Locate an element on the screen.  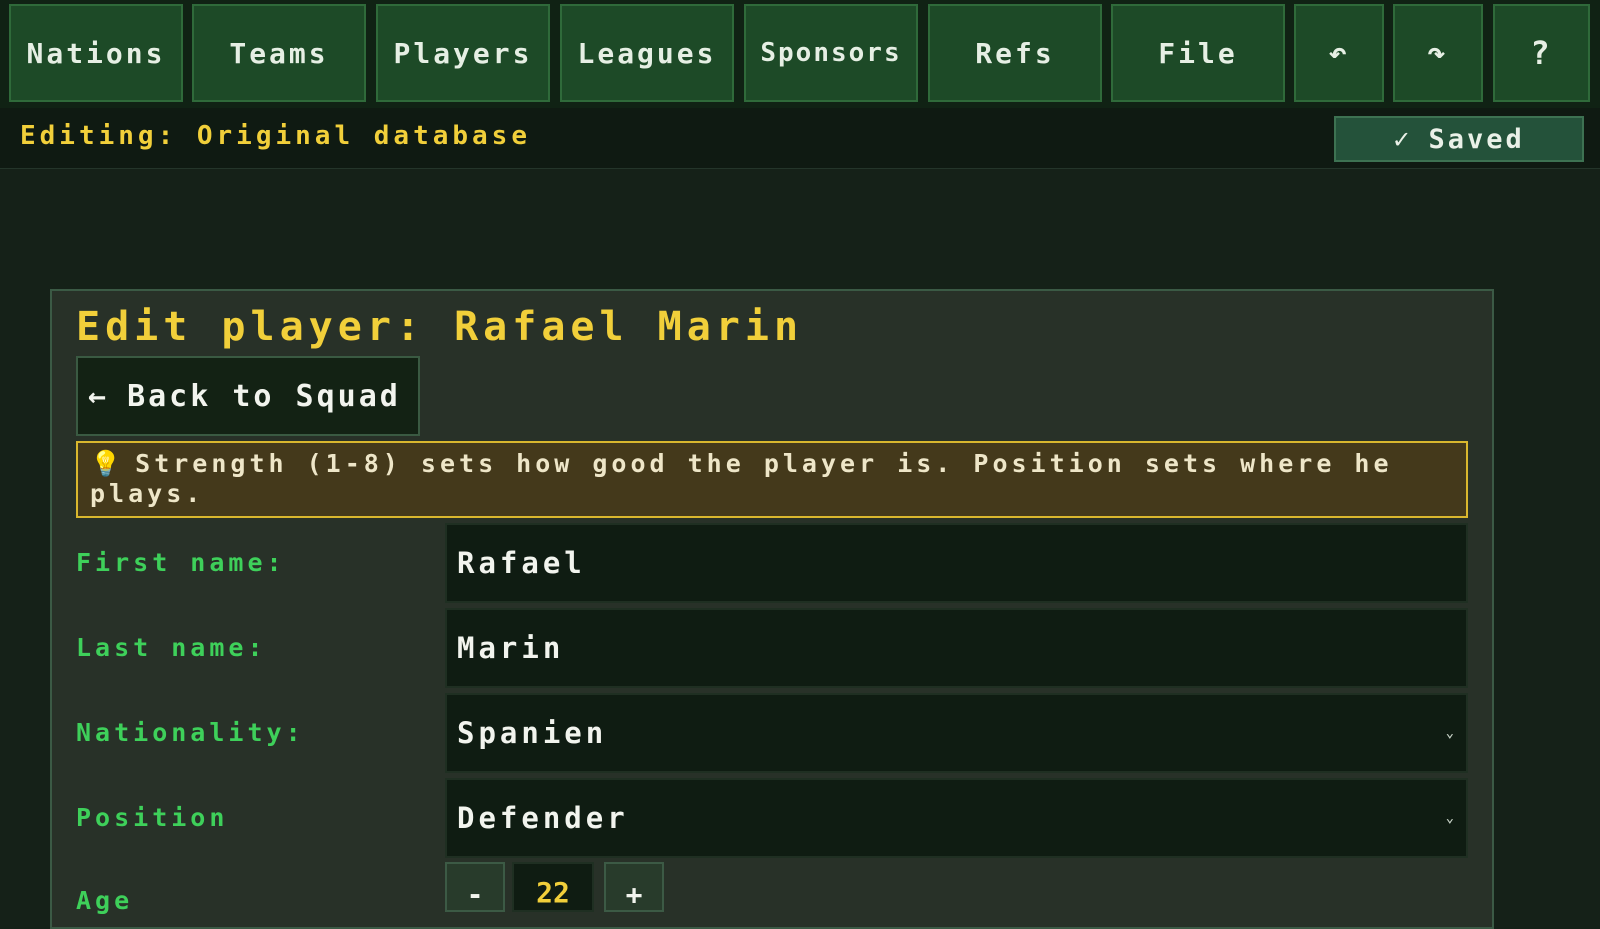
undo-icon: ↶ is located at coordinates (1339, 53).